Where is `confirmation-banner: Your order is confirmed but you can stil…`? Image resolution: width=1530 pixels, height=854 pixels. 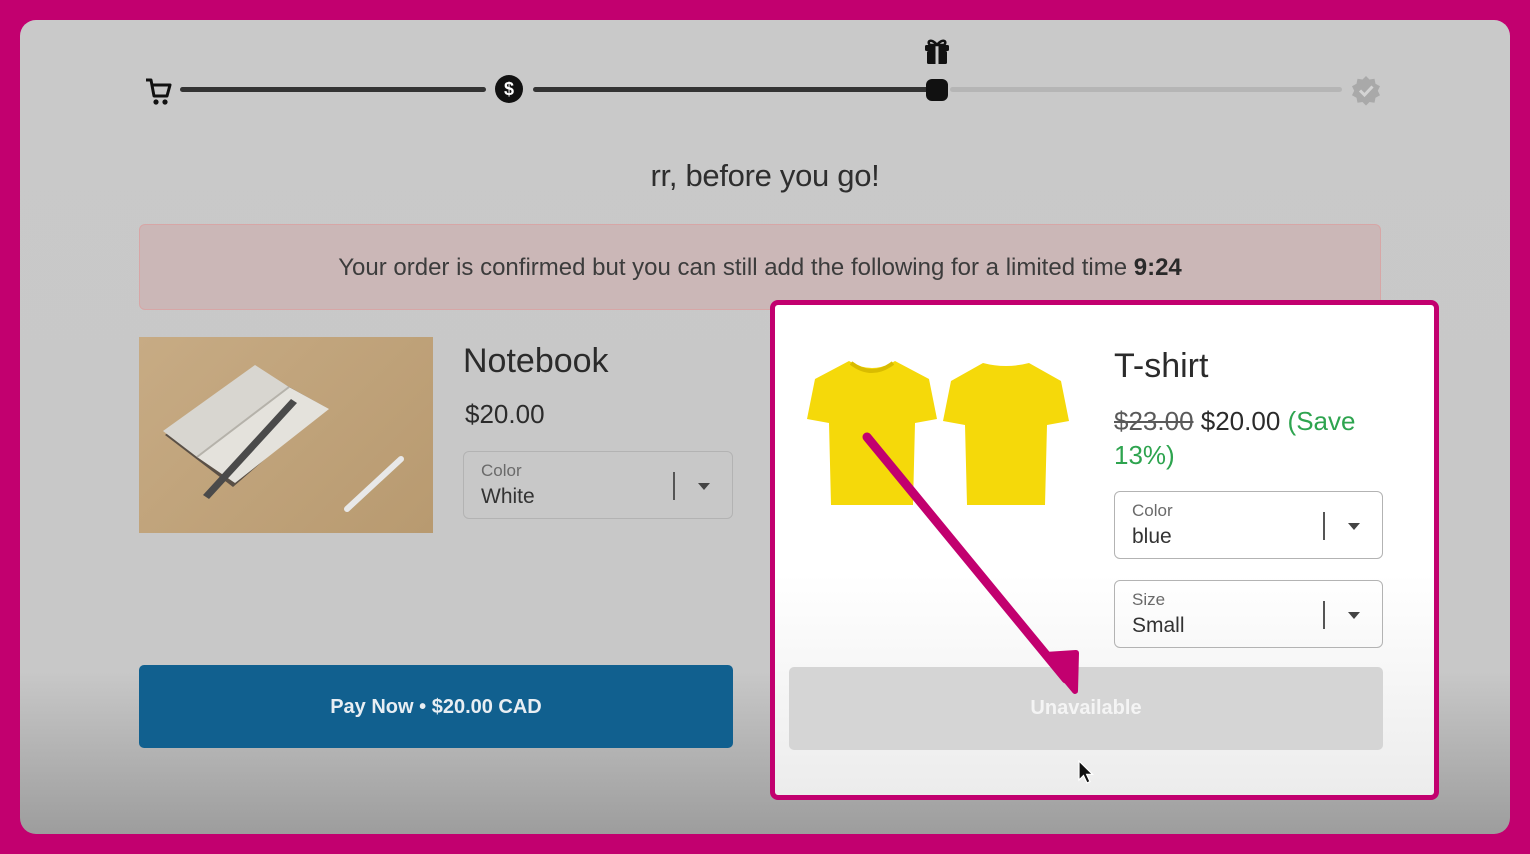 confirmation-banner: Your order is confirmed but you can stil… is located at coordinates (760, 267).